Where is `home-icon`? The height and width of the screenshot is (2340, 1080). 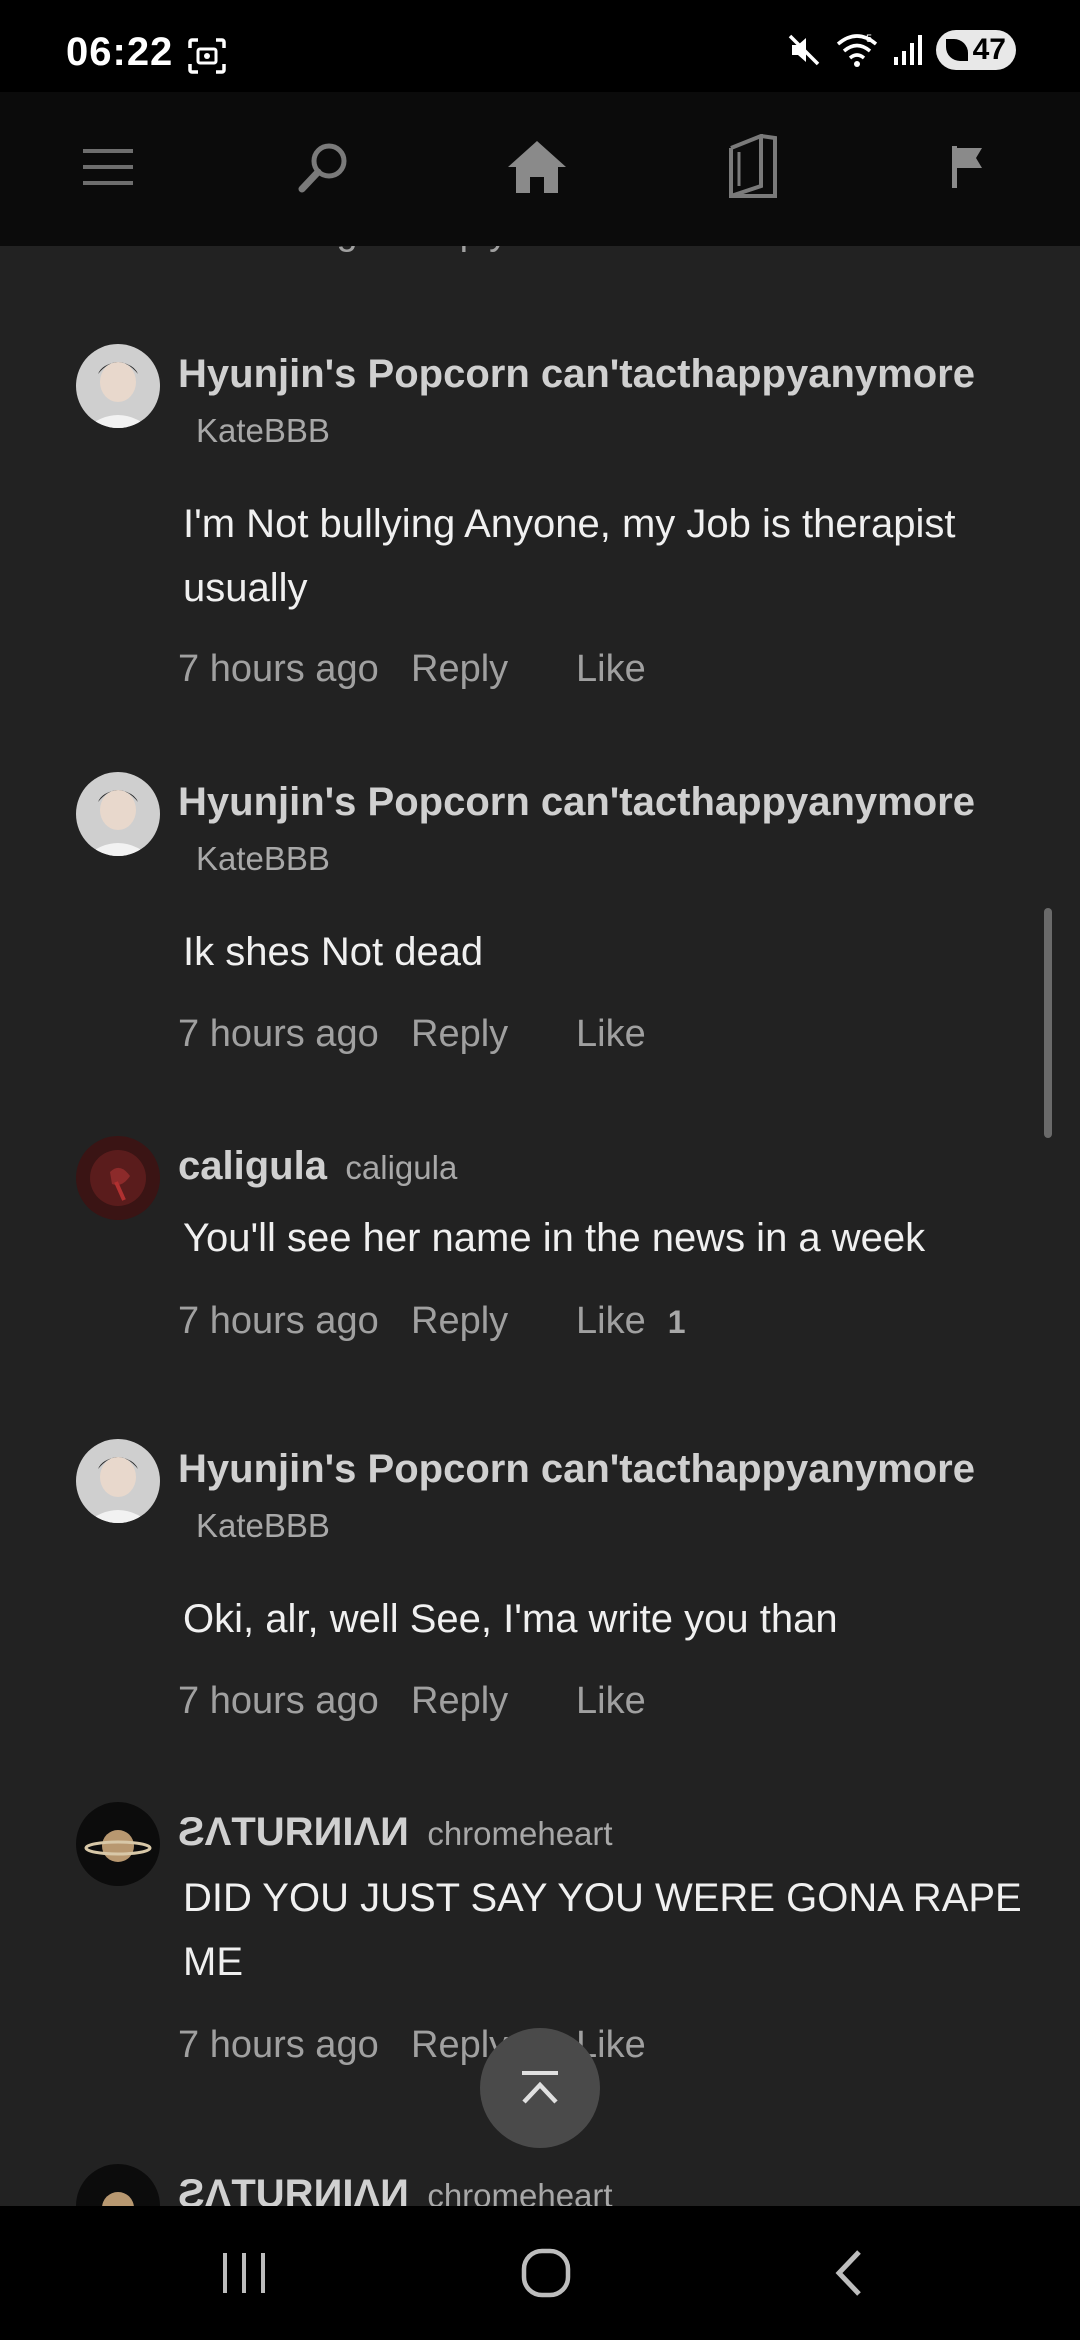 home-icon is located at coordinates (537, 167).